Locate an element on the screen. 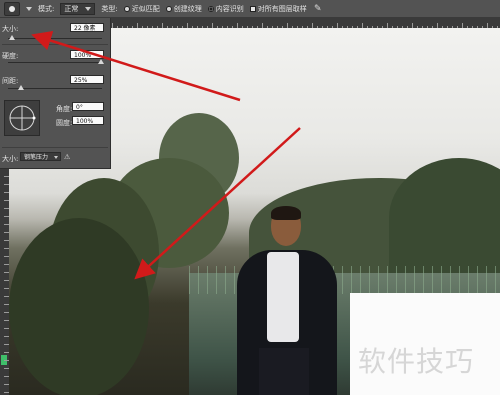 The height and width of the screenshot is (395, 500). watermark-text: 软件技巧 is located at coordinates (416, 361).